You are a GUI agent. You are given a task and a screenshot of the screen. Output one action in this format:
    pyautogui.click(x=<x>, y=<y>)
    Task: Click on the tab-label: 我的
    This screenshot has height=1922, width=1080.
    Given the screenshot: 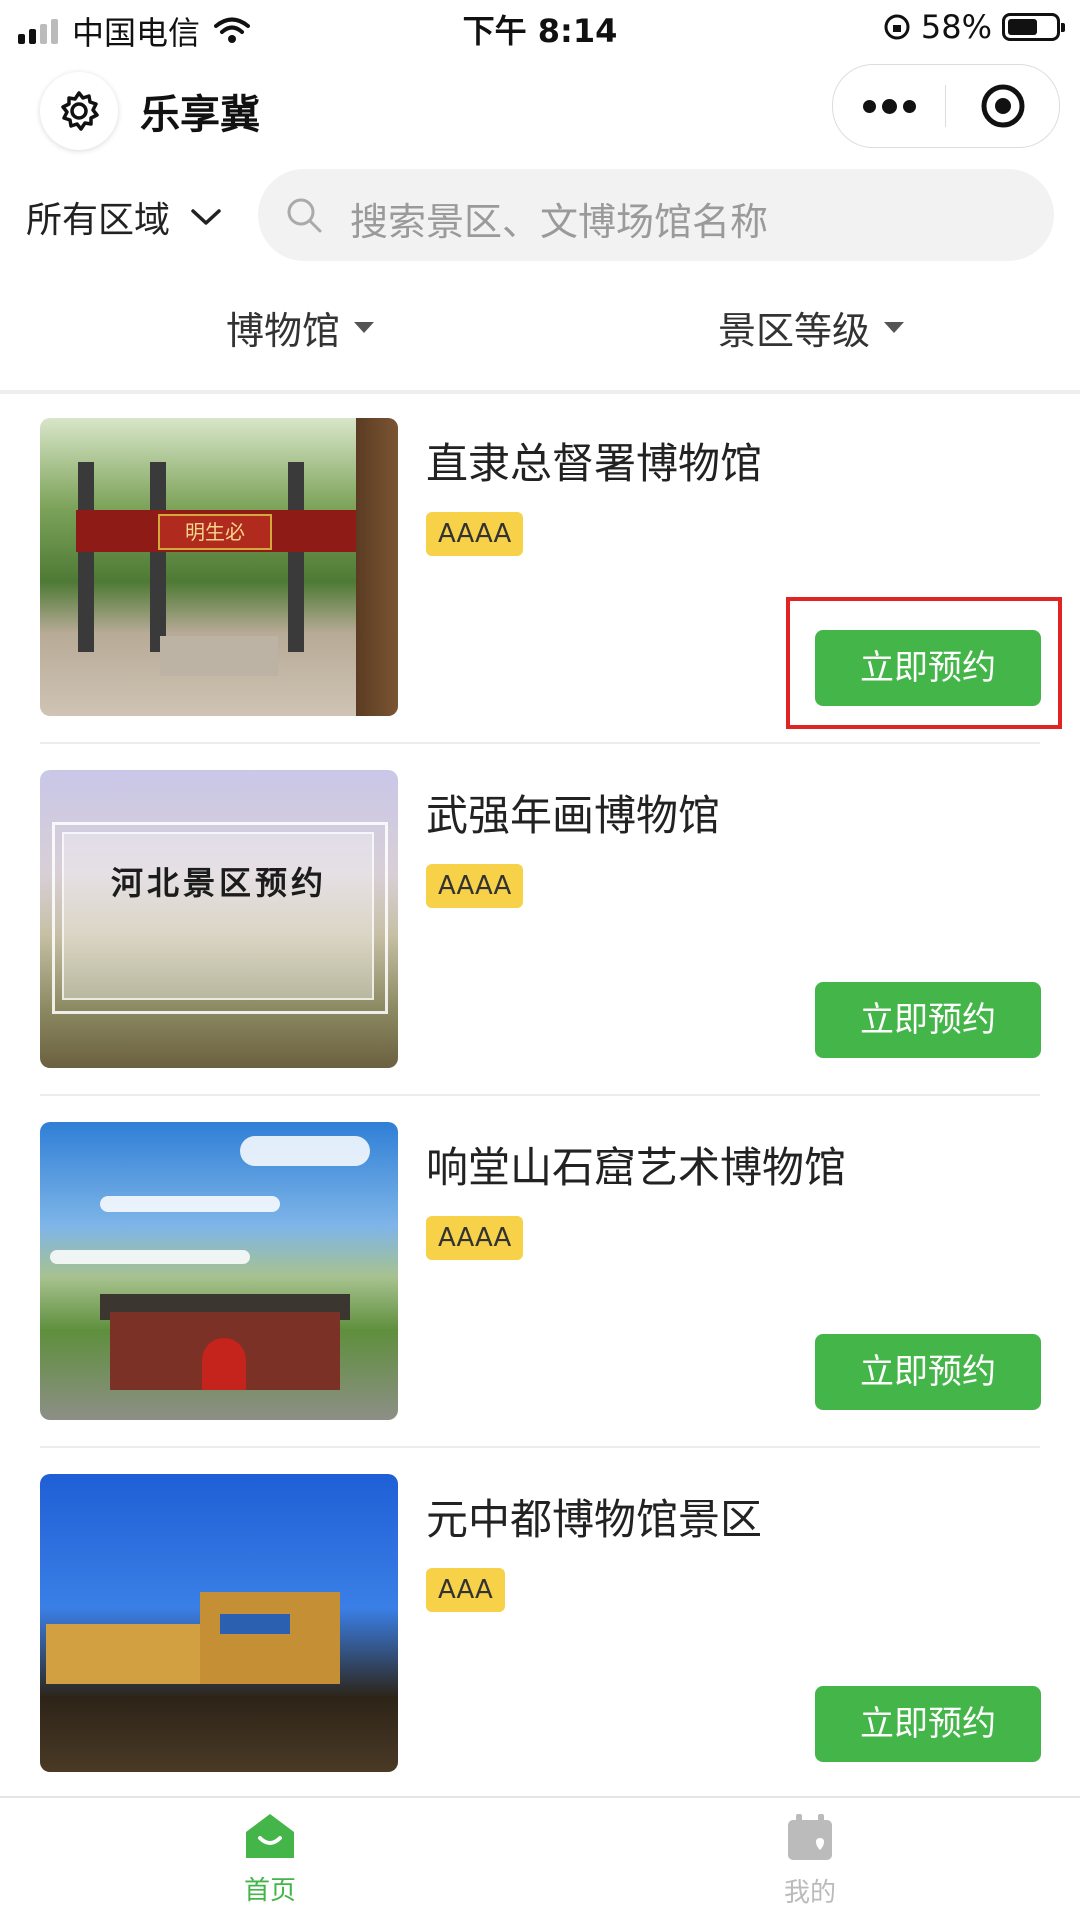 What is the action you would take?
    pyautogui.click(x=809, y=1893)
    